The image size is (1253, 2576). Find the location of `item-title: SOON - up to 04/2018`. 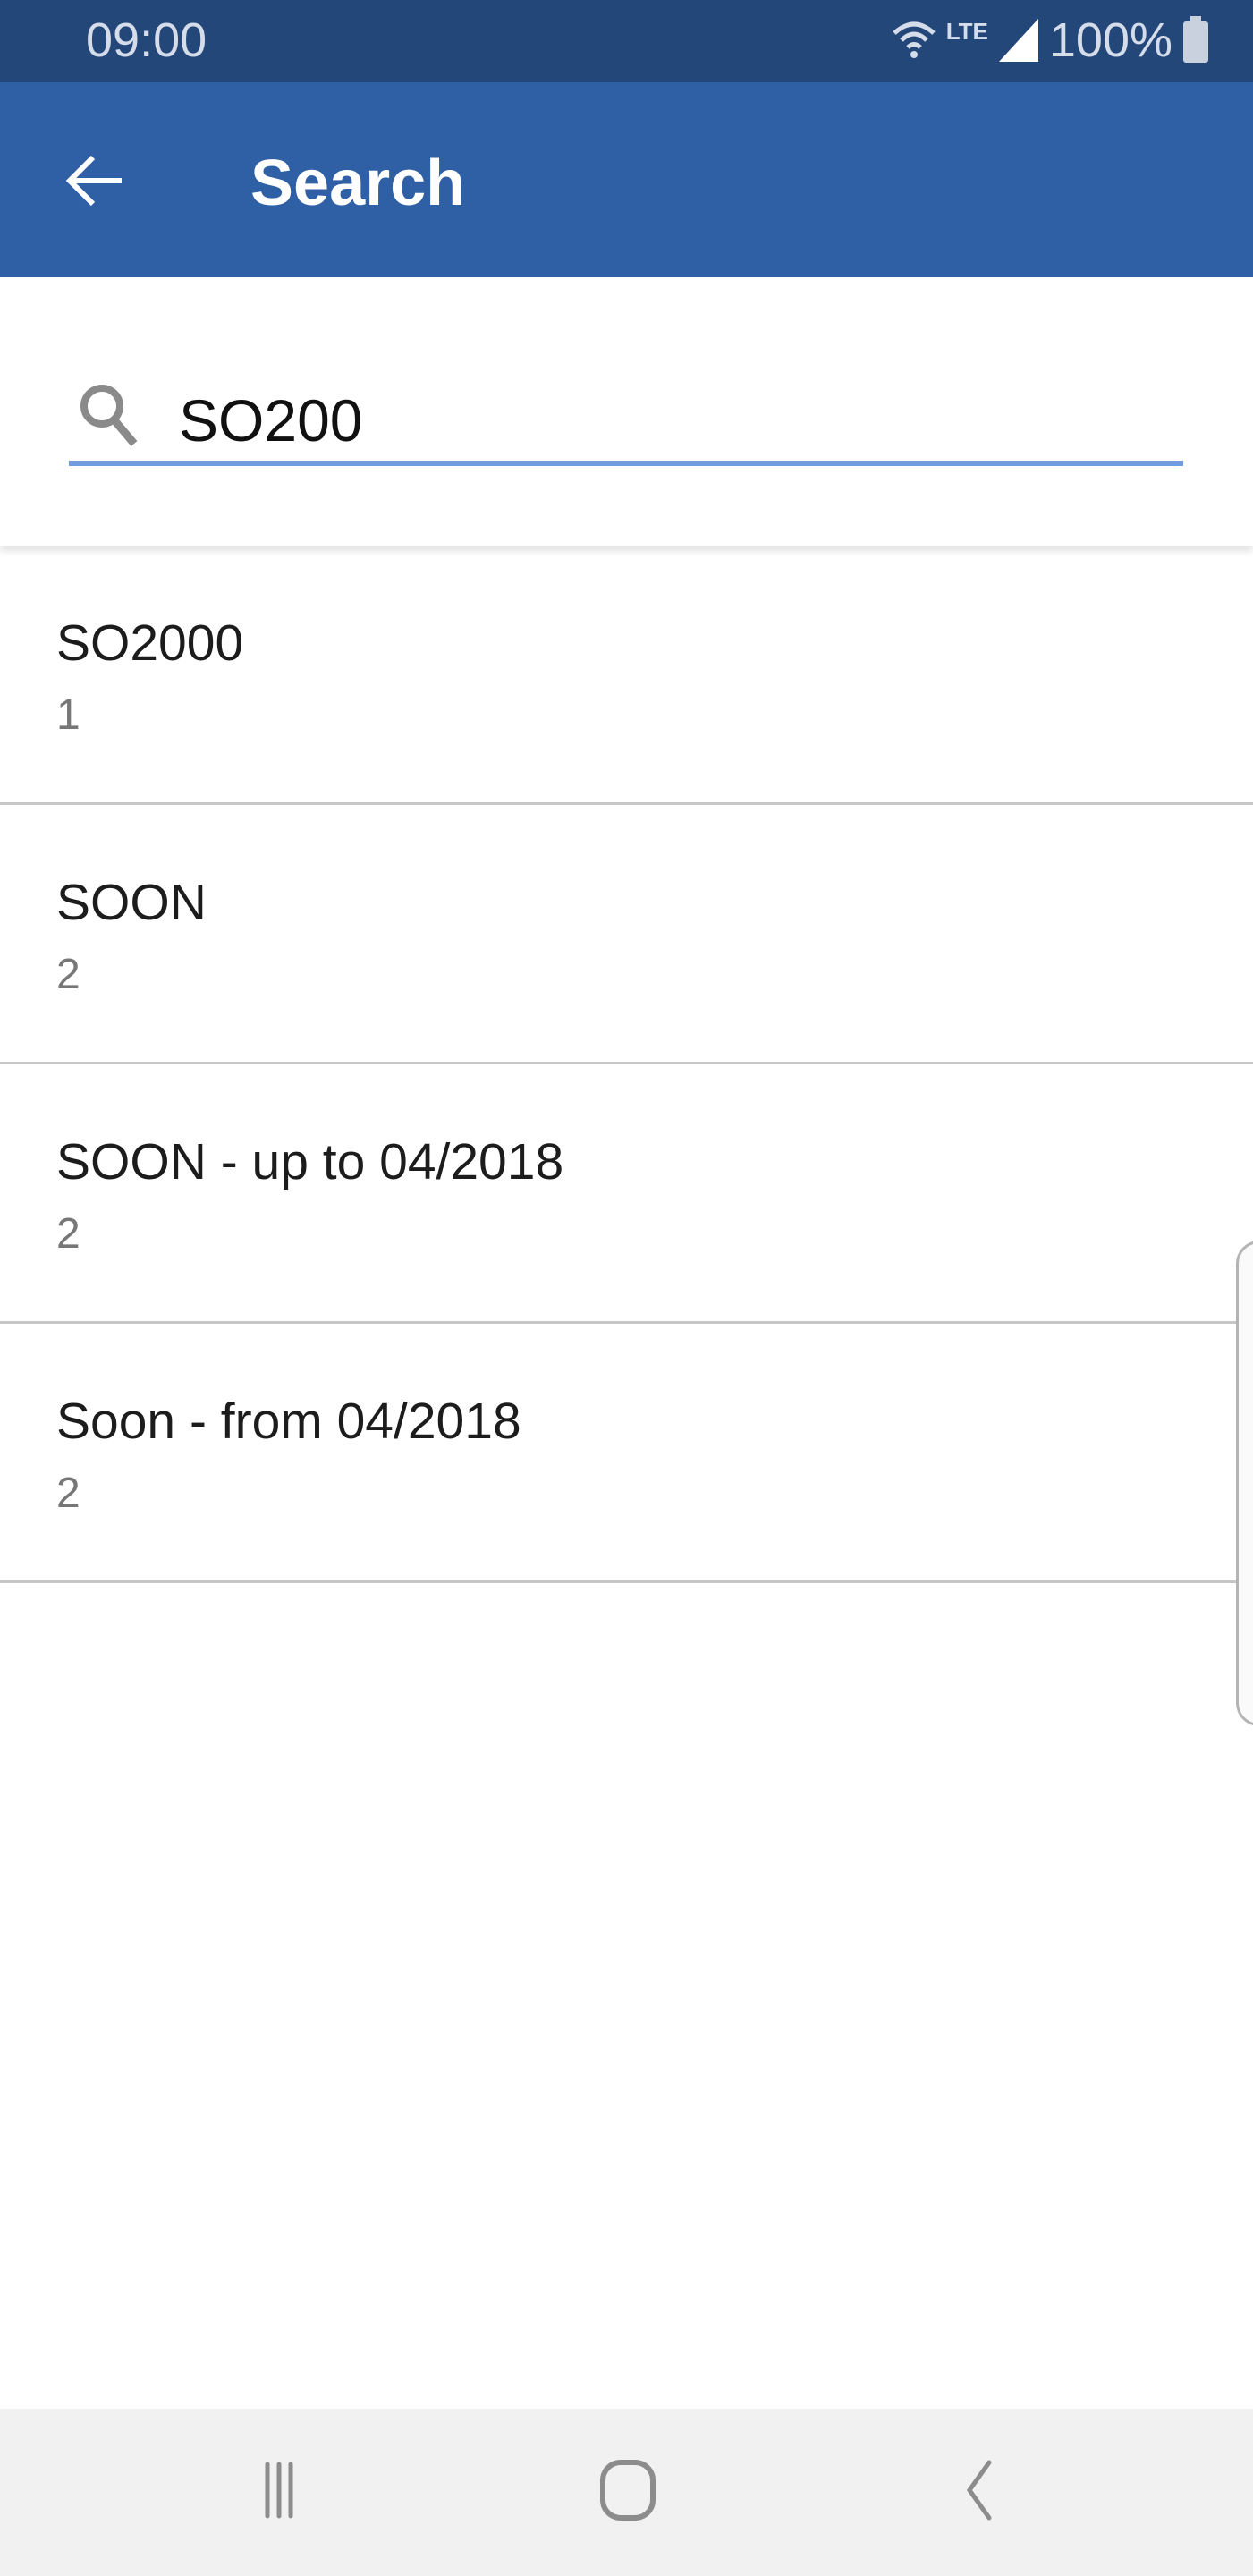

item-title: SOON - up to 04/2018 is located at coordinates (310, 1162).